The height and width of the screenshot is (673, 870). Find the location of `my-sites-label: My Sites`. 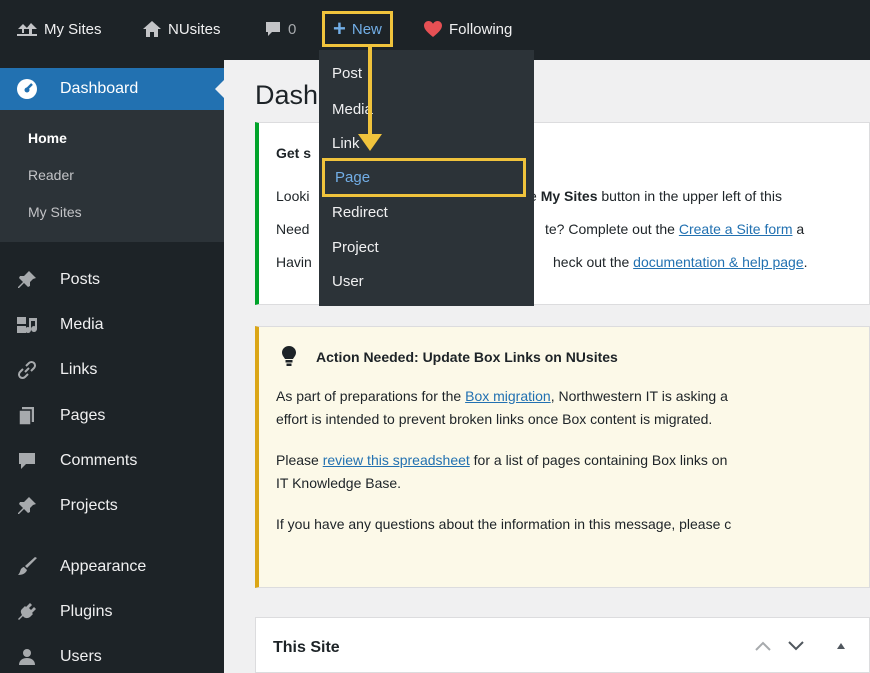

my-sites-label: My Sites is located at coordinates (73, 29).